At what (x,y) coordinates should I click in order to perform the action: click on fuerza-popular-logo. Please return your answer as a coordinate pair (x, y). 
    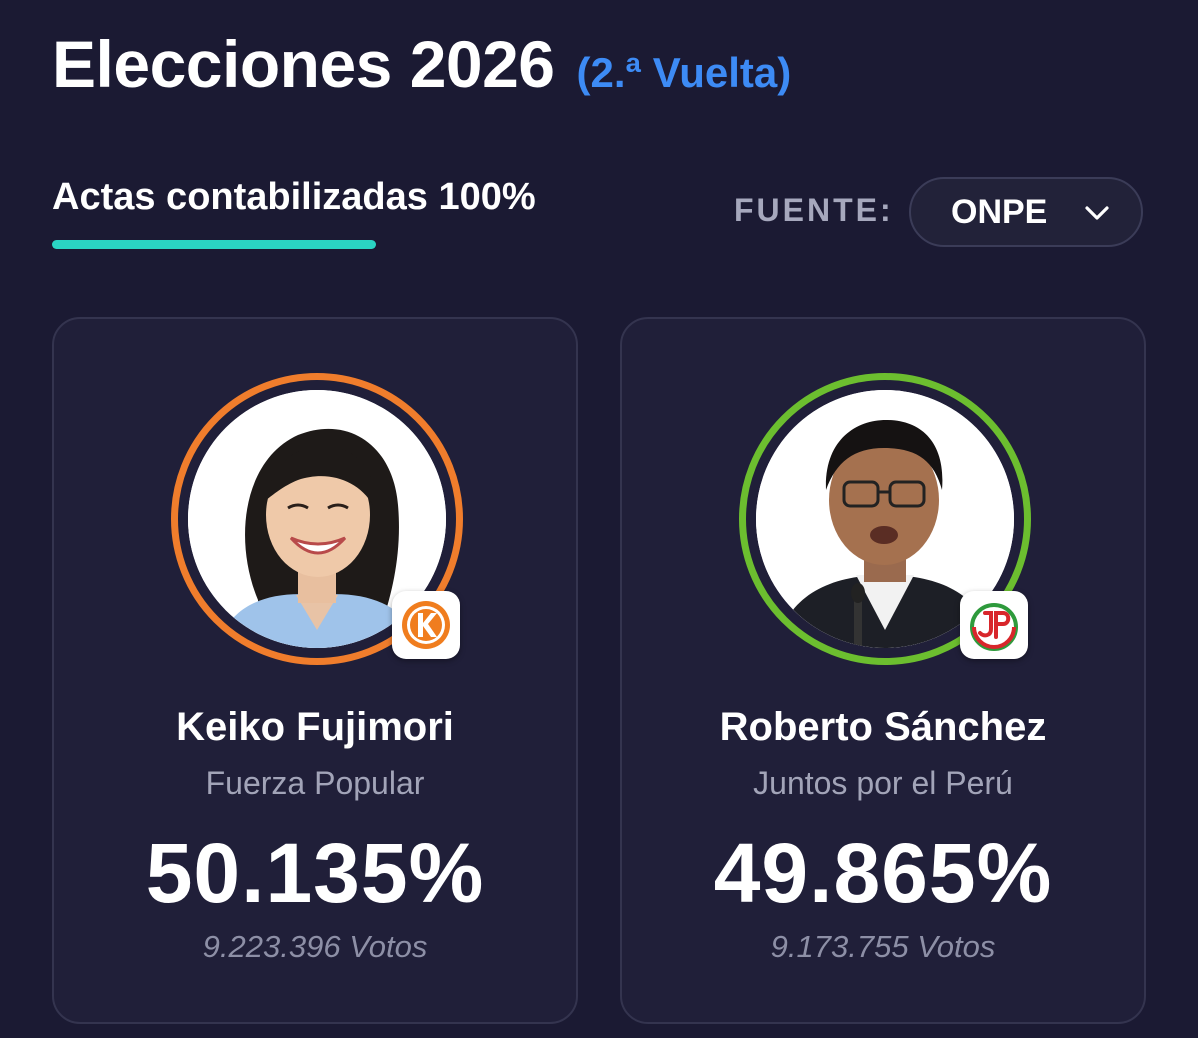
    Looking at the image, I should click on (426, 625).